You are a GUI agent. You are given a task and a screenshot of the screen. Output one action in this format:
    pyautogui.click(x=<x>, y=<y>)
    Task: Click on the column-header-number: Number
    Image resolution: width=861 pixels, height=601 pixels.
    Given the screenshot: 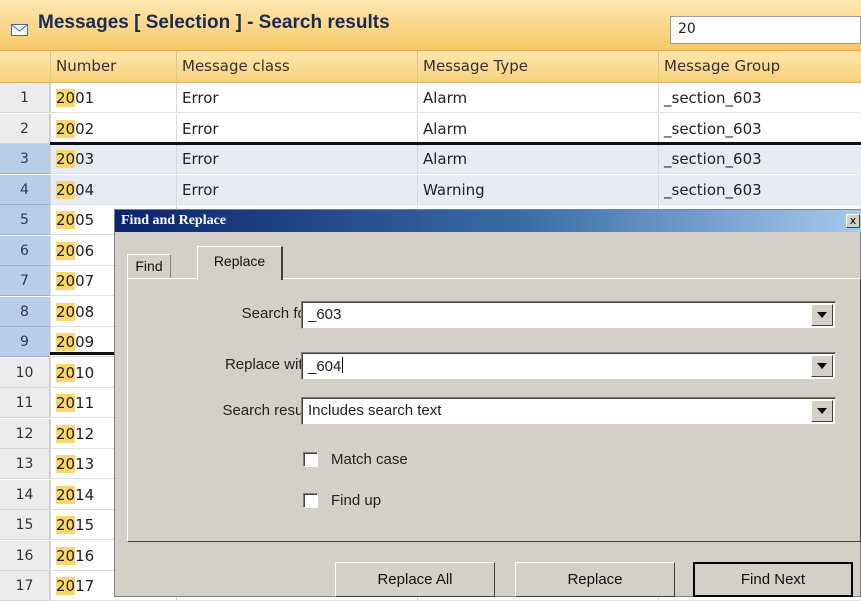 What is the action you would take?
    pyautogui.click(x=113, y=66)
    